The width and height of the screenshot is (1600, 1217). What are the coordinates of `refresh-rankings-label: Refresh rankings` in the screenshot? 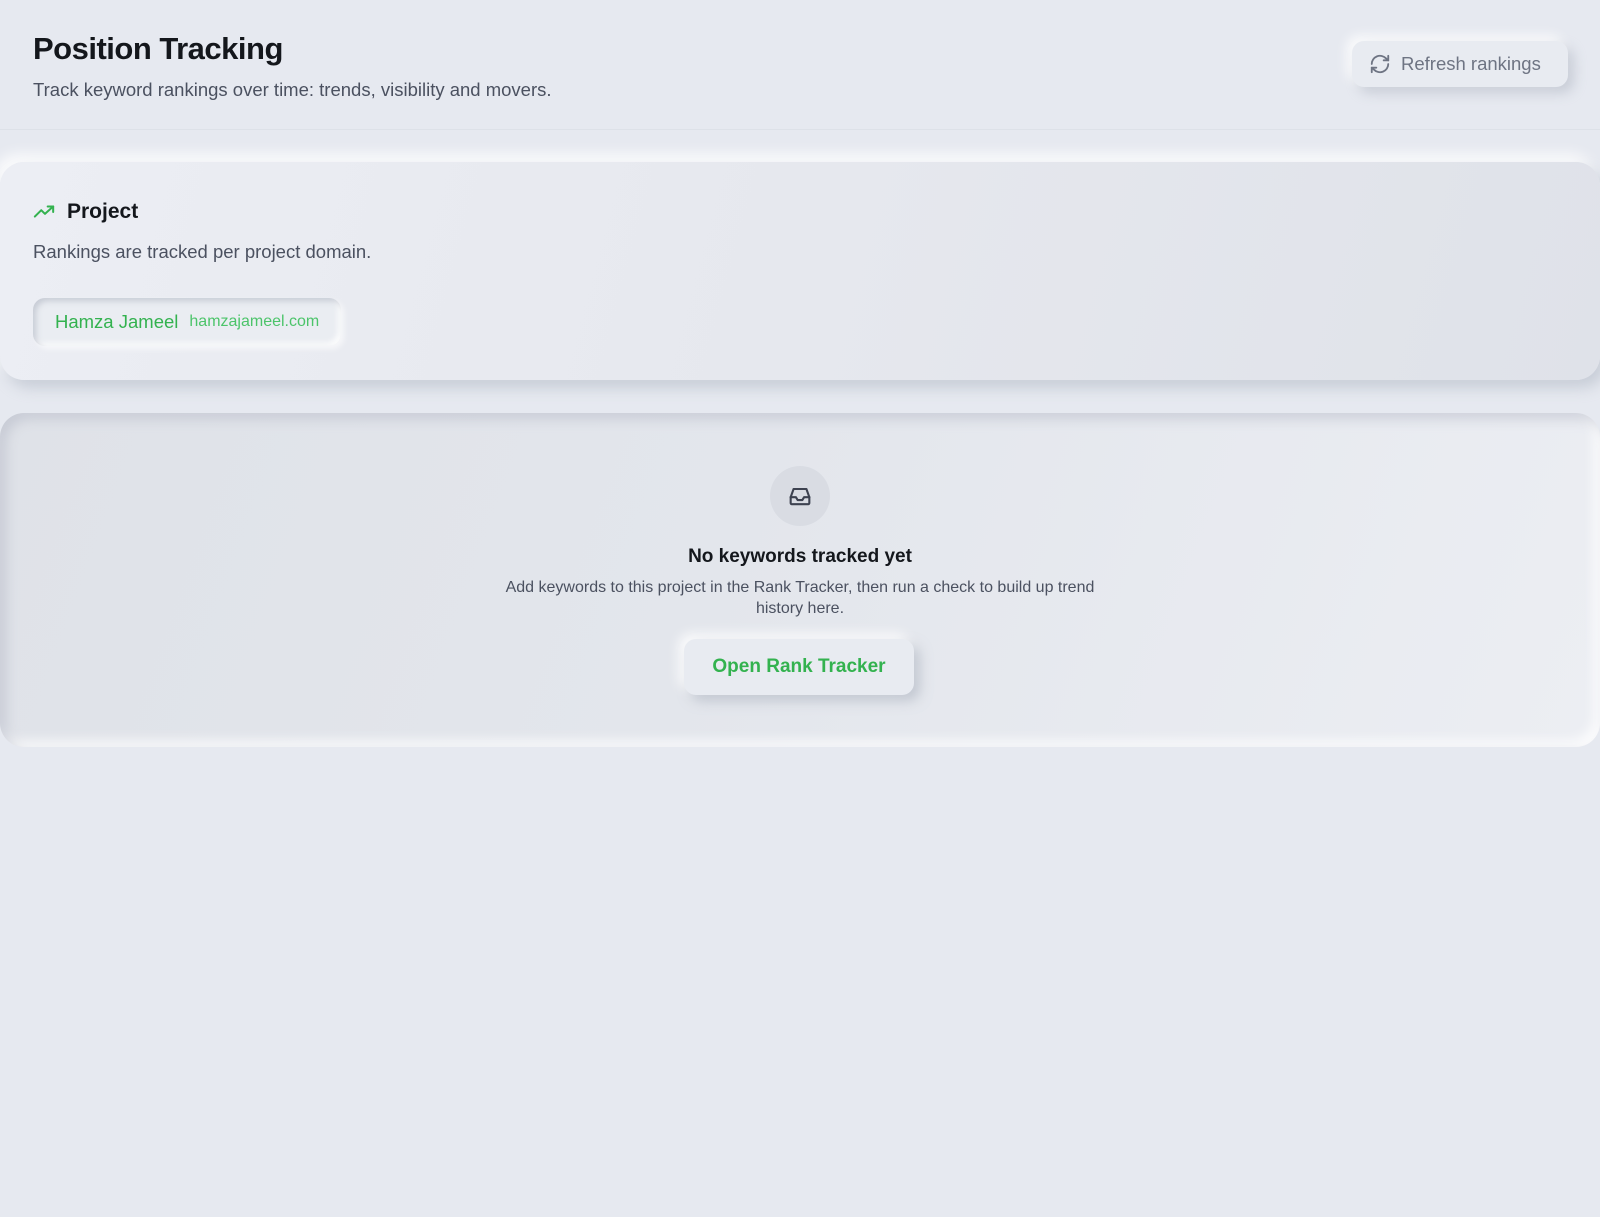 It's located at (1471, 63).